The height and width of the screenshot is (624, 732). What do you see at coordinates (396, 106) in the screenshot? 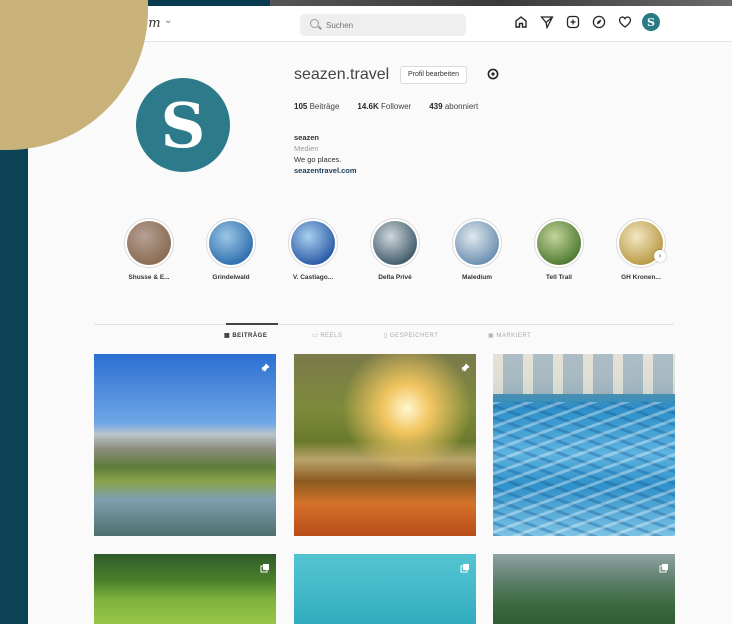
I see `followers-label: Follower` at bounding box center [396, 106].